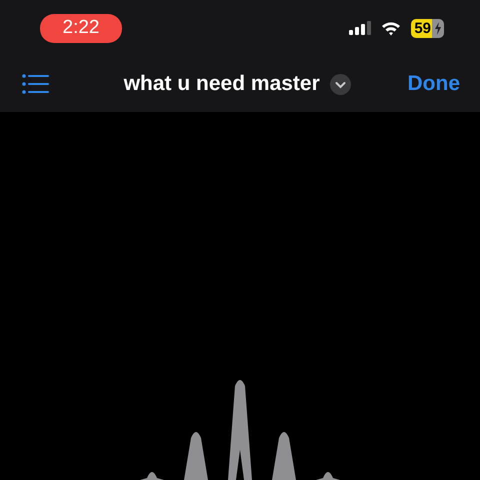 The width and height of the screenshot is (480, 480). I want to click on status-time: 2:22, so click(81, 28).